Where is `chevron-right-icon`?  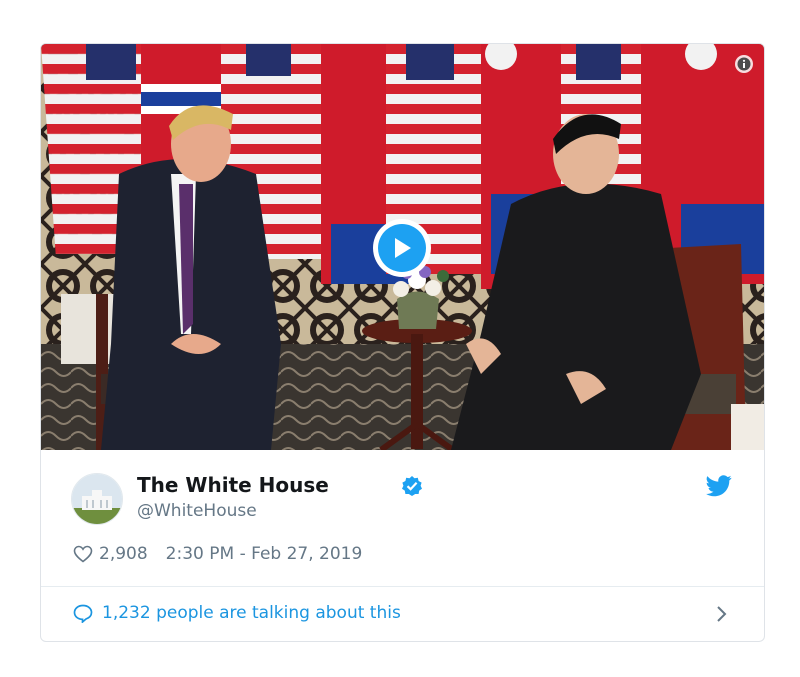 chevron-right-icon is located at coordinates (722, 614).